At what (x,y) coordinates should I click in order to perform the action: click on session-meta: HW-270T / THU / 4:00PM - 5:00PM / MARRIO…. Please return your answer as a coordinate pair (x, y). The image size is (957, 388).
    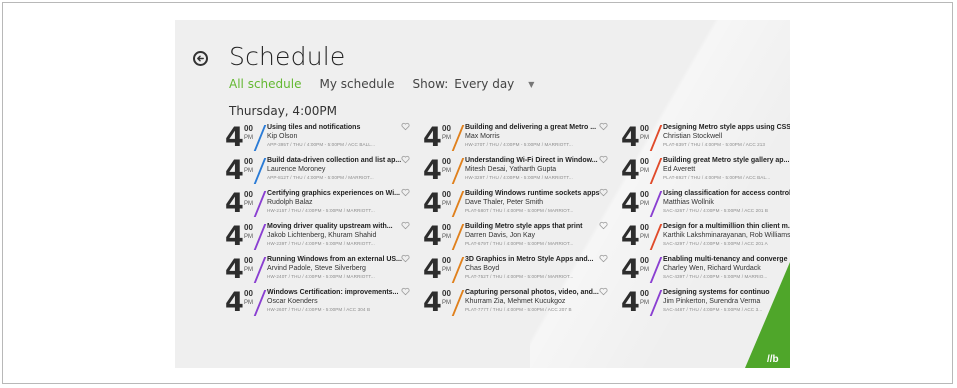
    Looking at the image, I should click on (519, 144).